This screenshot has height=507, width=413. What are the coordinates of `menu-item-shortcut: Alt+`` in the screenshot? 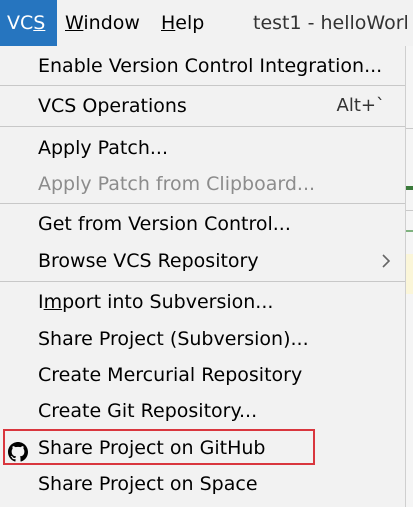 It's located at (360, 105).